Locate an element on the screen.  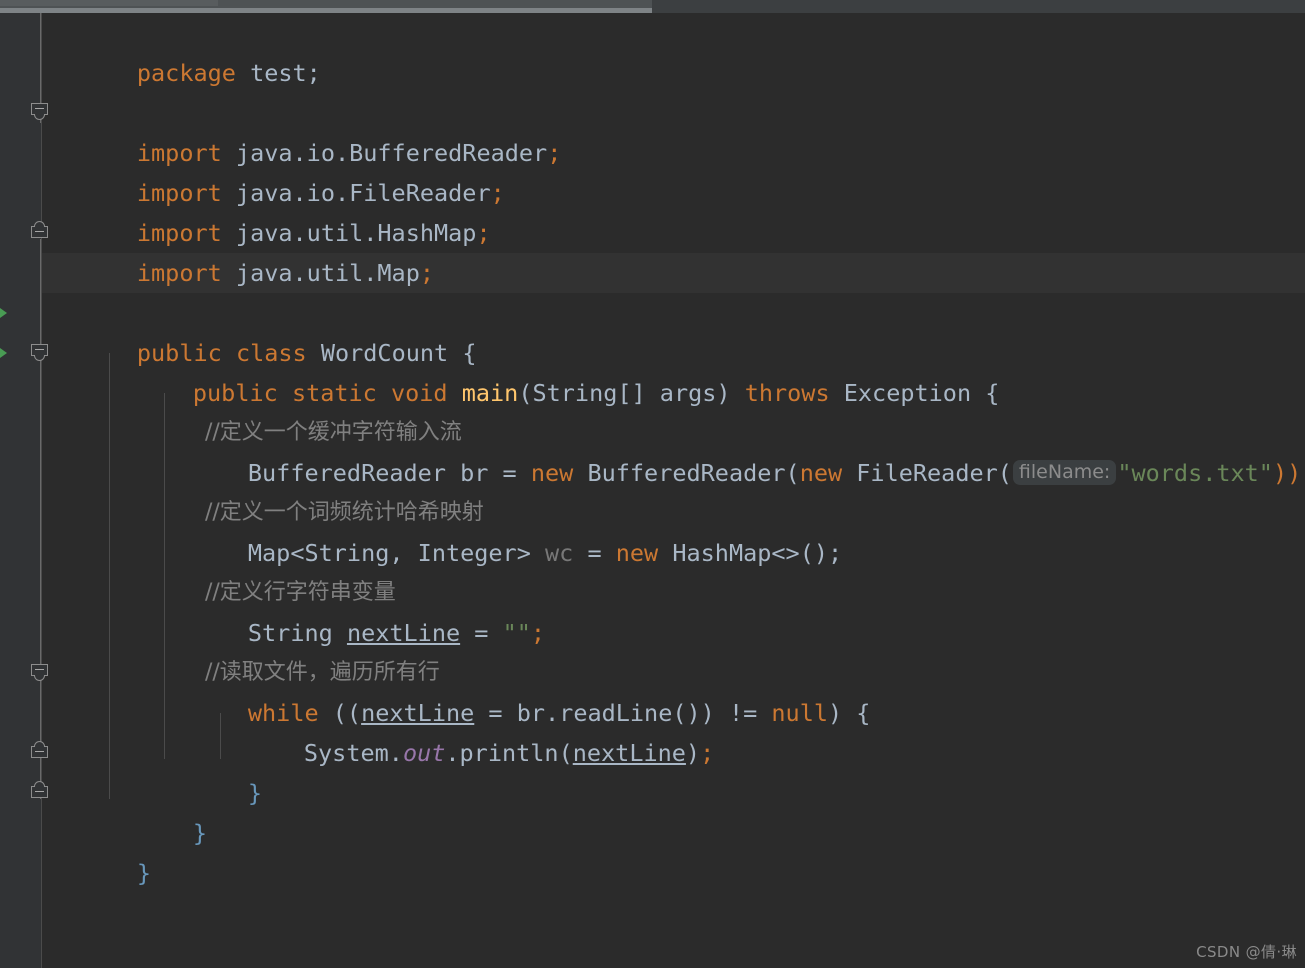
watermark-text: CSDN @倩·琳 is located at coordinates (1246, 952).